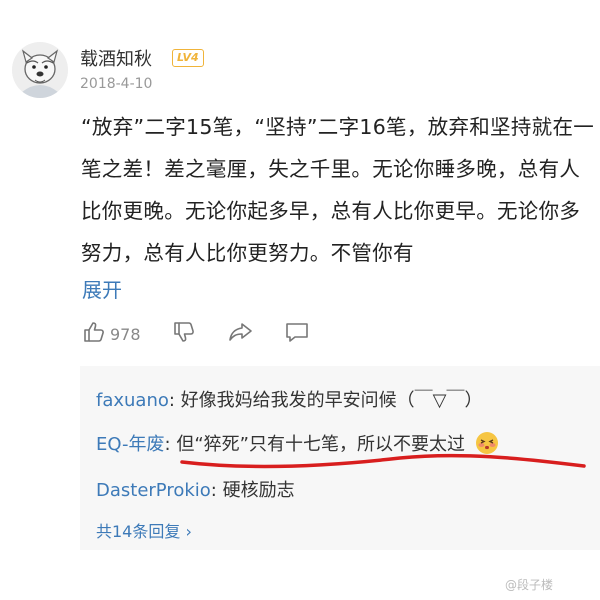 This screenshot has width=600, height=600. I want to click on reply-author: EQ-年废, so click(130, 444).